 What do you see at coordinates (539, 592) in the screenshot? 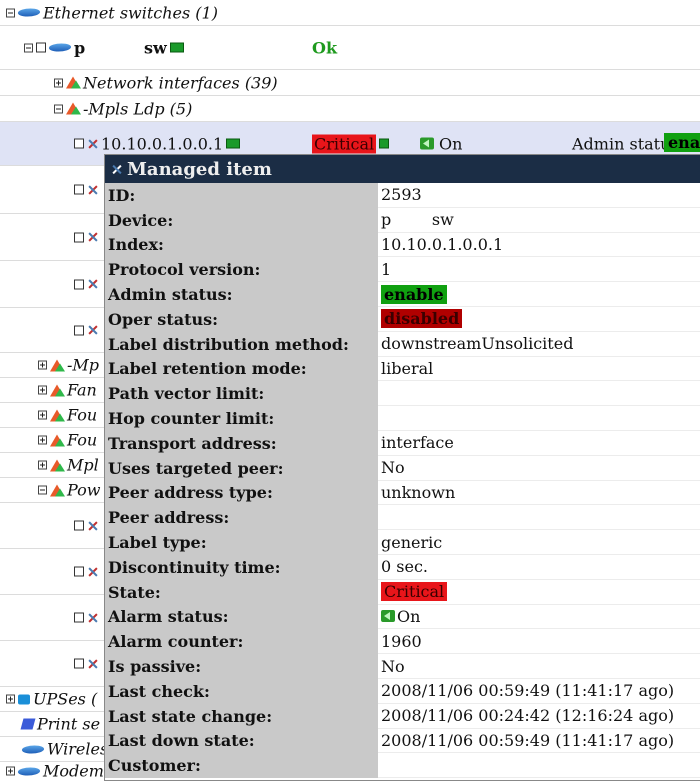
I see `detail-value-cell: Critical` at bounding box center [539, 592].